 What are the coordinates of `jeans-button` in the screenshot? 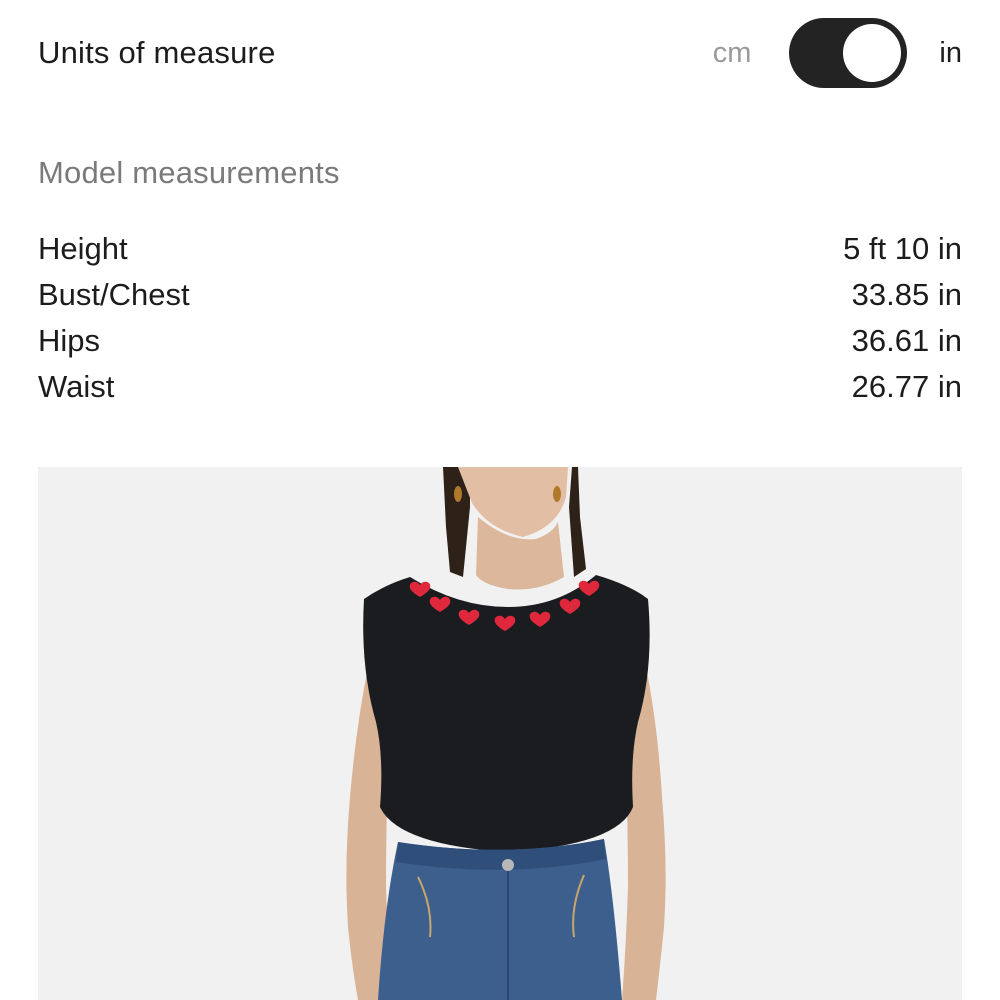 It's located at (508, 865).